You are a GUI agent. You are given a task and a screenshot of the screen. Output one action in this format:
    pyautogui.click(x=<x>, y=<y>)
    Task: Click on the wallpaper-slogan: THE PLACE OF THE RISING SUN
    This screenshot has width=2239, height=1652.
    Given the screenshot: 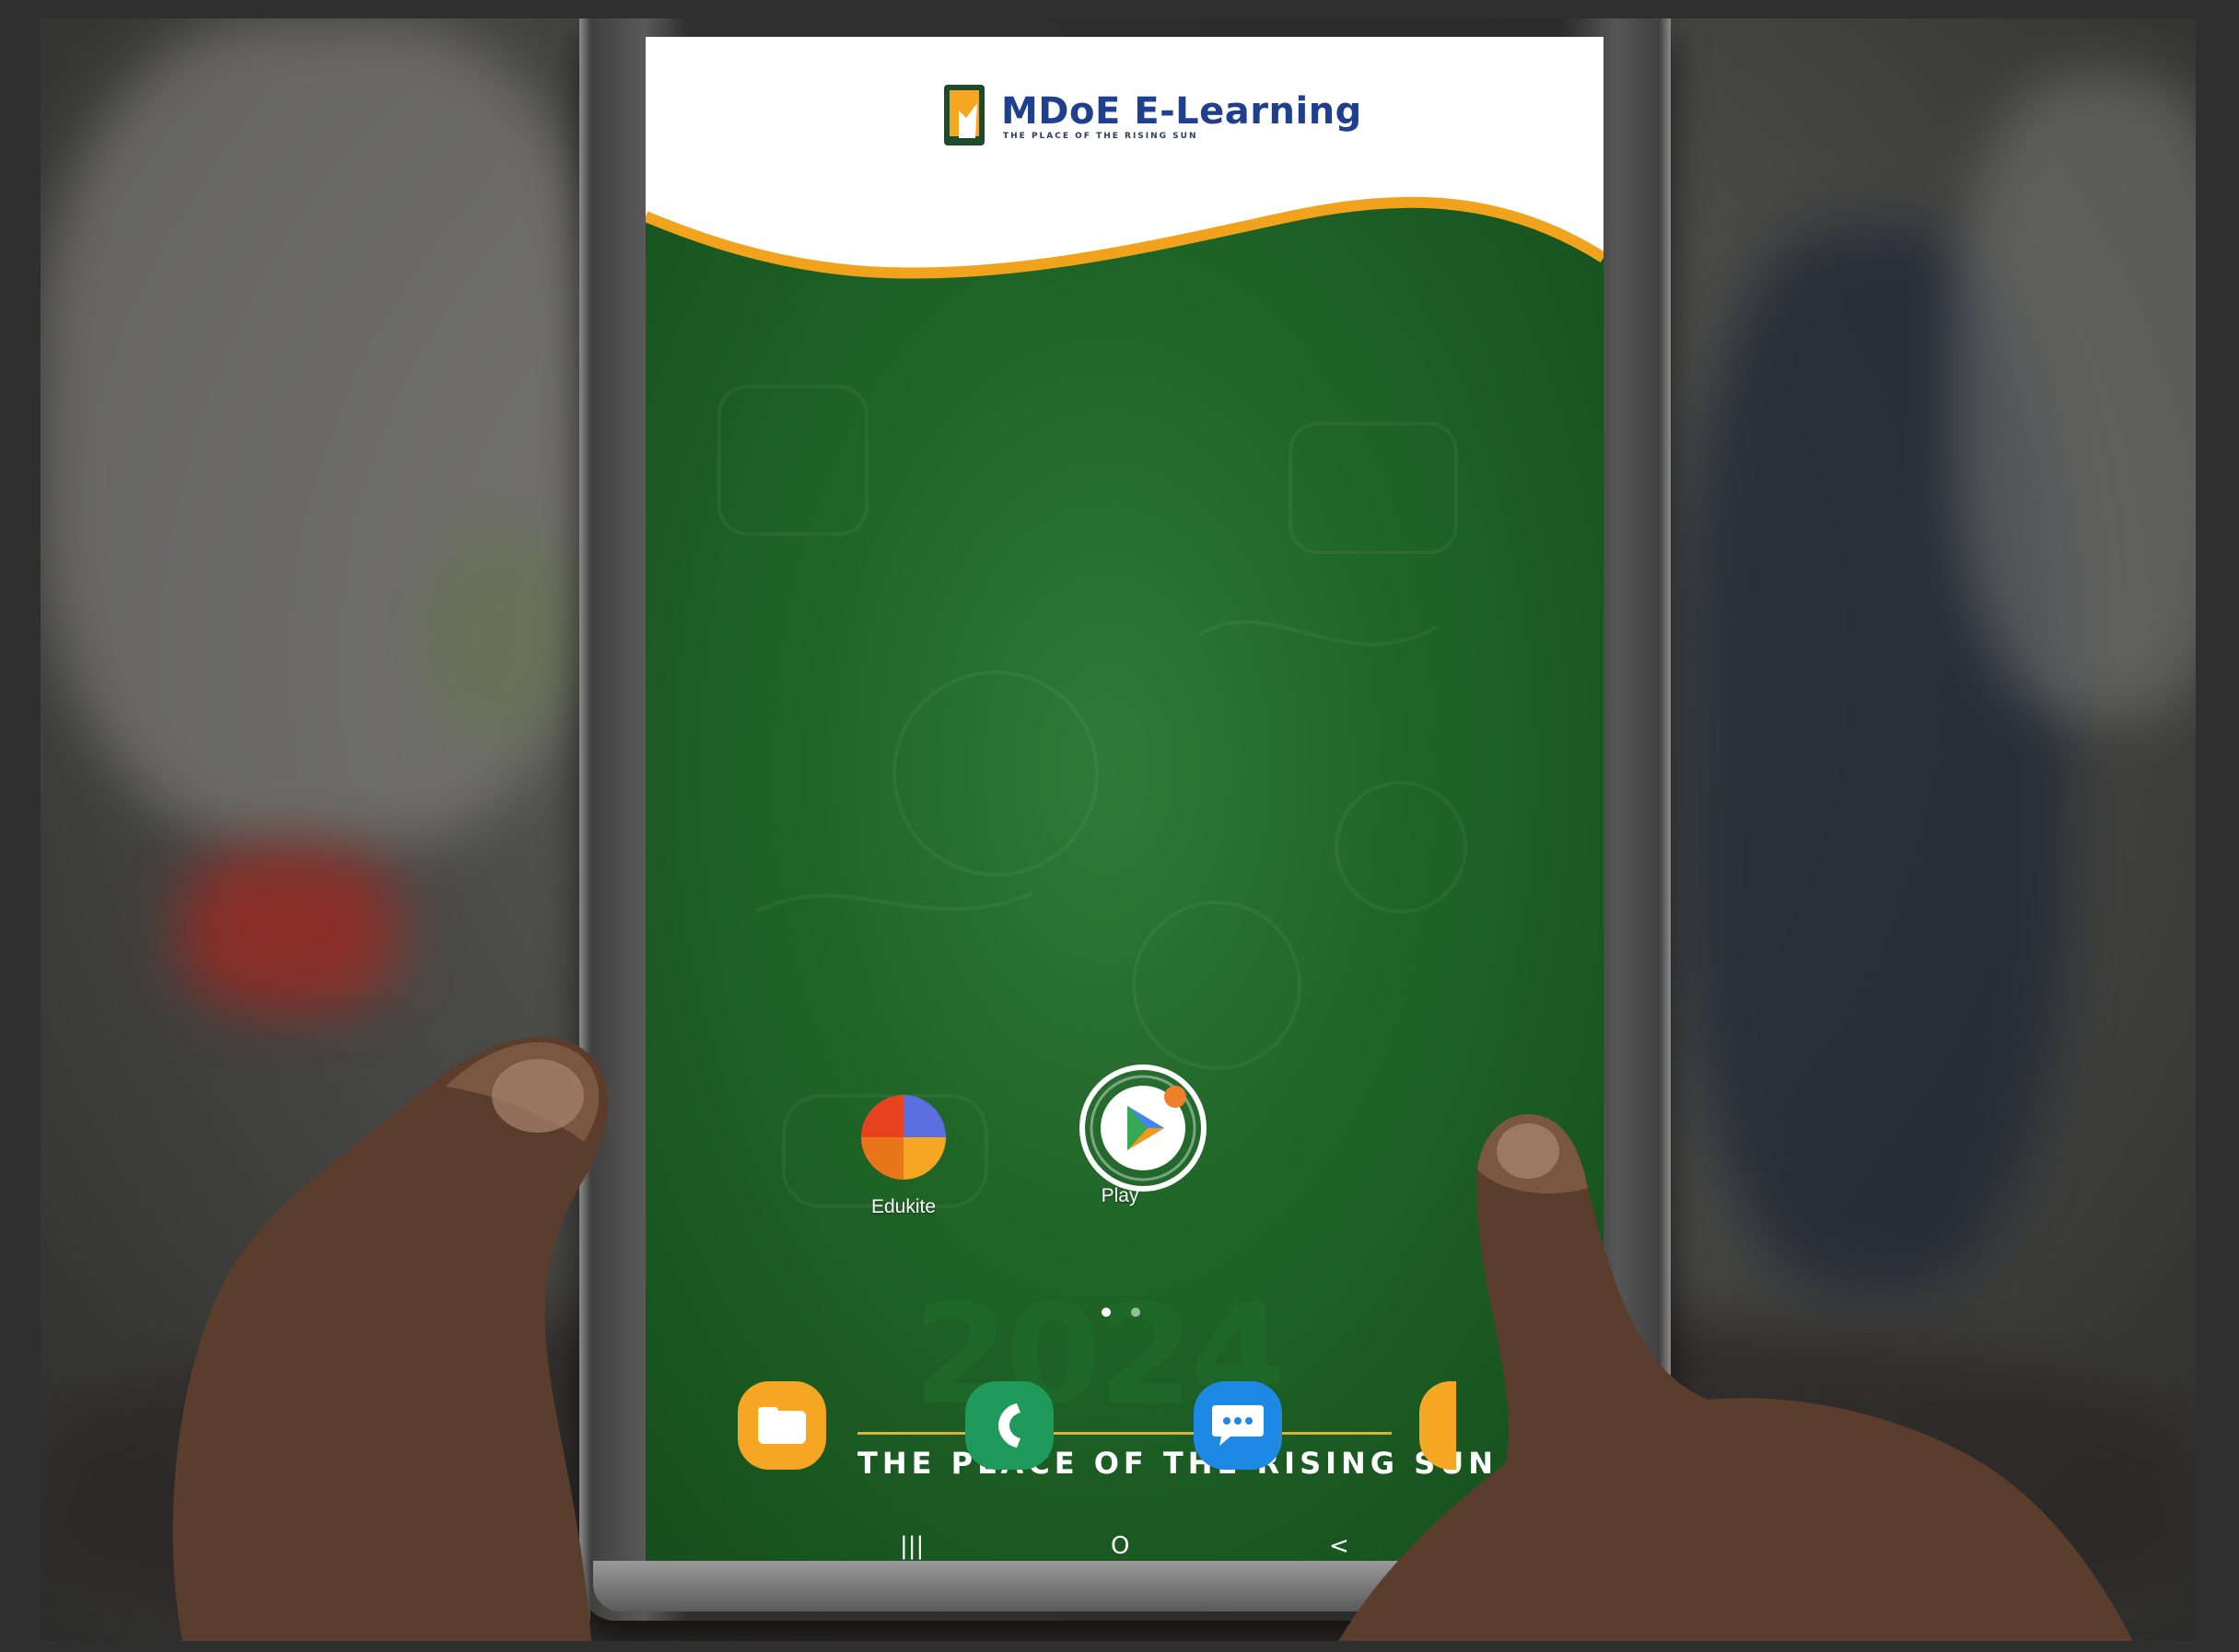 What is the action you would take?
    pyautogui.click(x=1177, y=1463)
    